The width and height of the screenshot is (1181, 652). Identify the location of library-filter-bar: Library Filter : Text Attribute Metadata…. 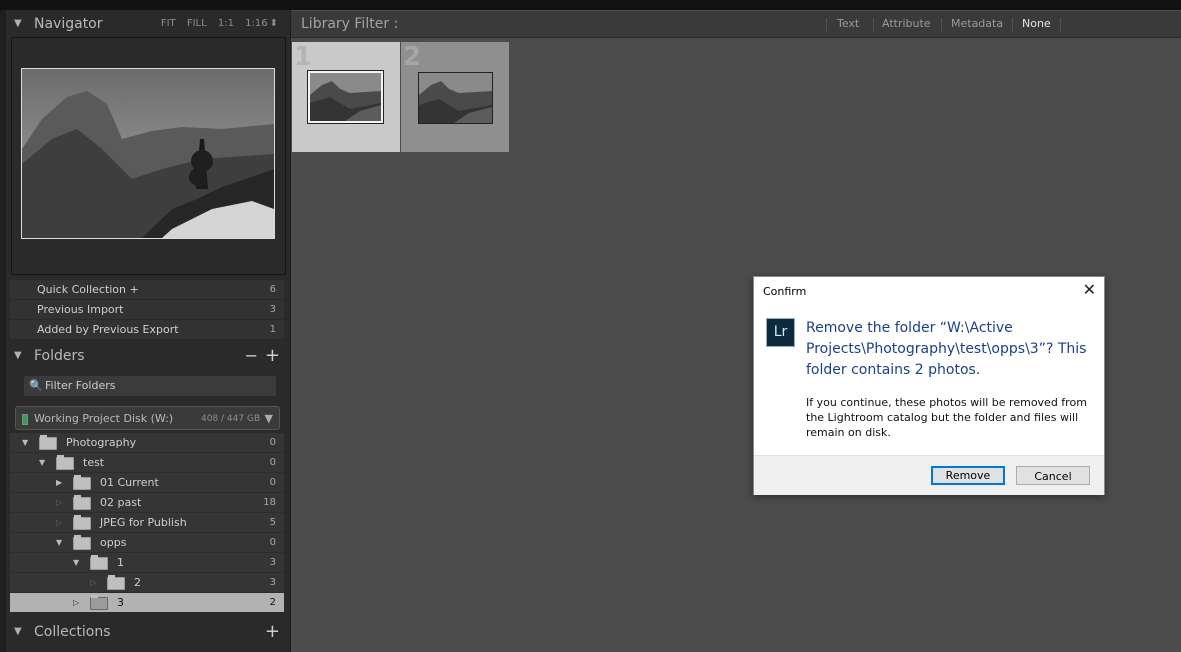
(736, 24).